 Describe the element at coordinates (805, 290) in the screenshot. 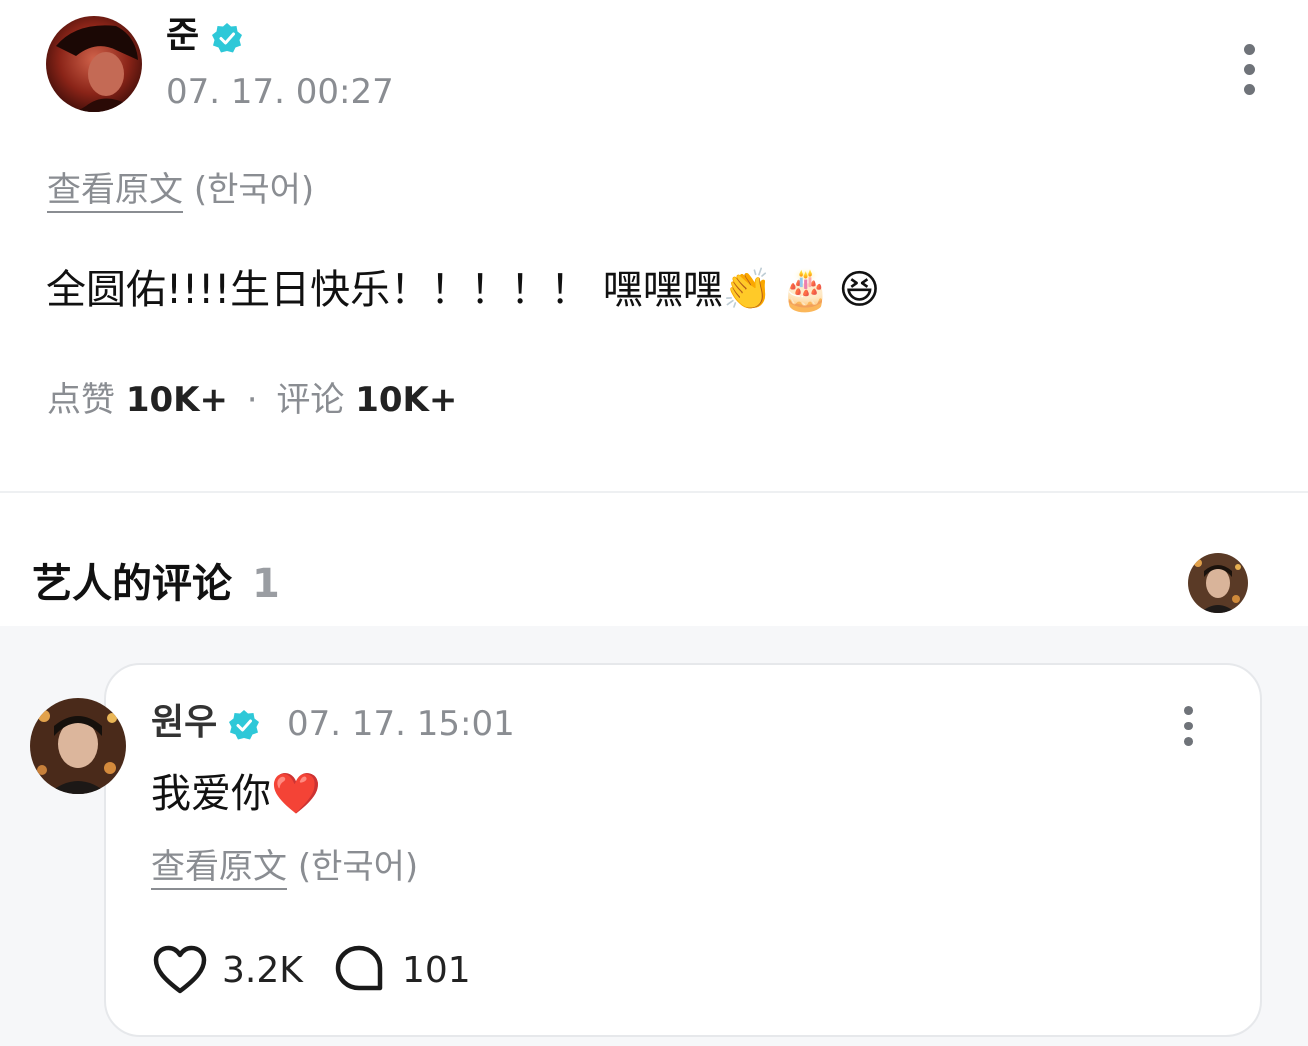

I see `birthday-cake-emoji-icon: 🎂` at that location.